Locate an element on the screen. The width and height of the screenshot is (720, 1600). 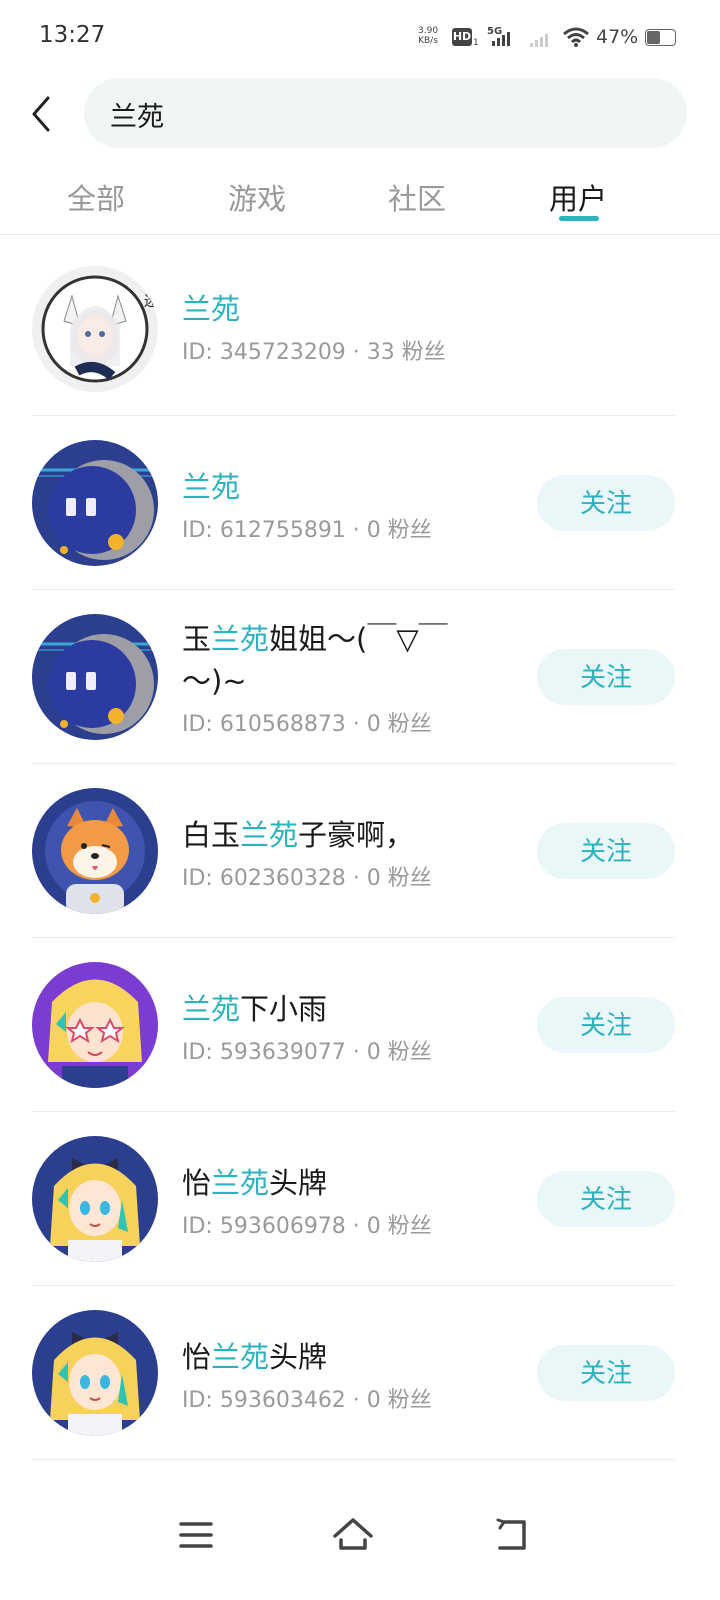
tab-games: 游戏 is located at coordinates (257, 197).